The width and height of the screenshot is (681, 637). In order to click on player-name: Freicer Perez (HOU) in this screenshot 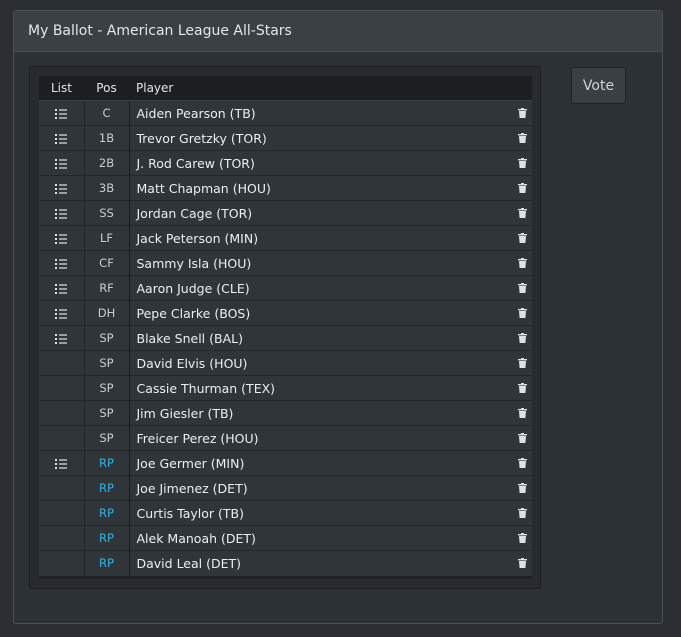, I will do `click(197, 438)`.